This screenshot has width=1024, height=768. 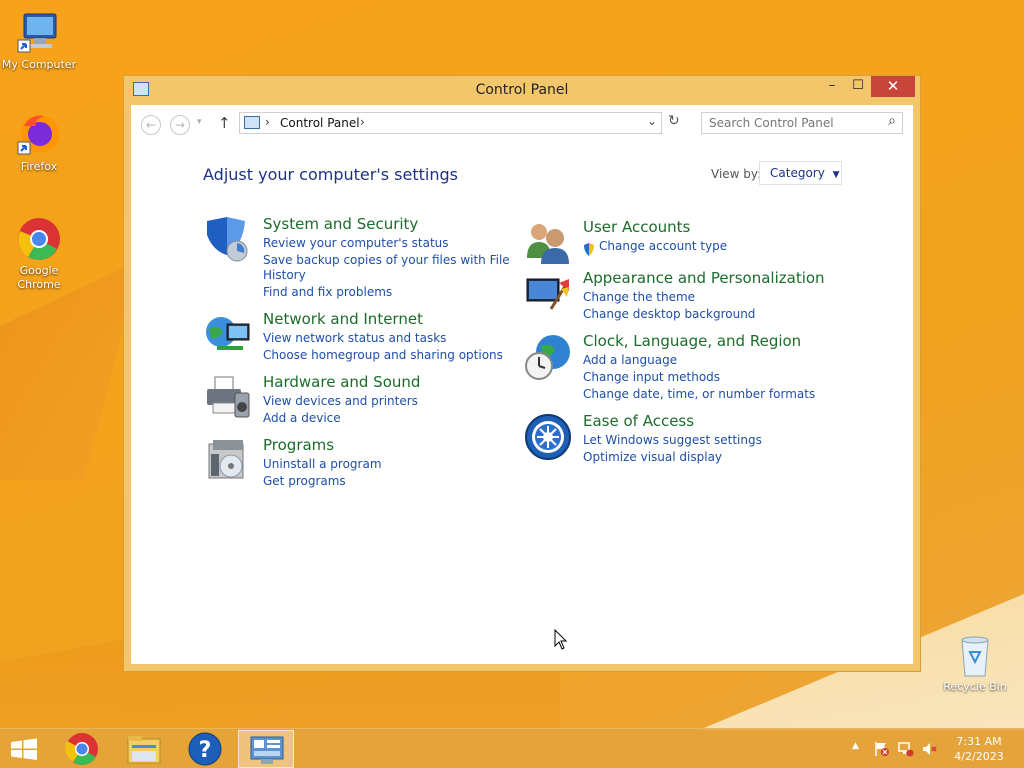 I want to click on back-button: ←, so click(x=151, y=125).